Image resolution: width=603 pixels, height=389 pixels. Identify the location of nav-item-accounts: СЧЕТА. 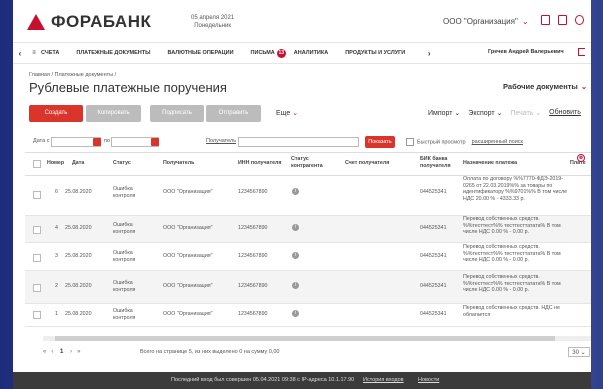
(50, 53).